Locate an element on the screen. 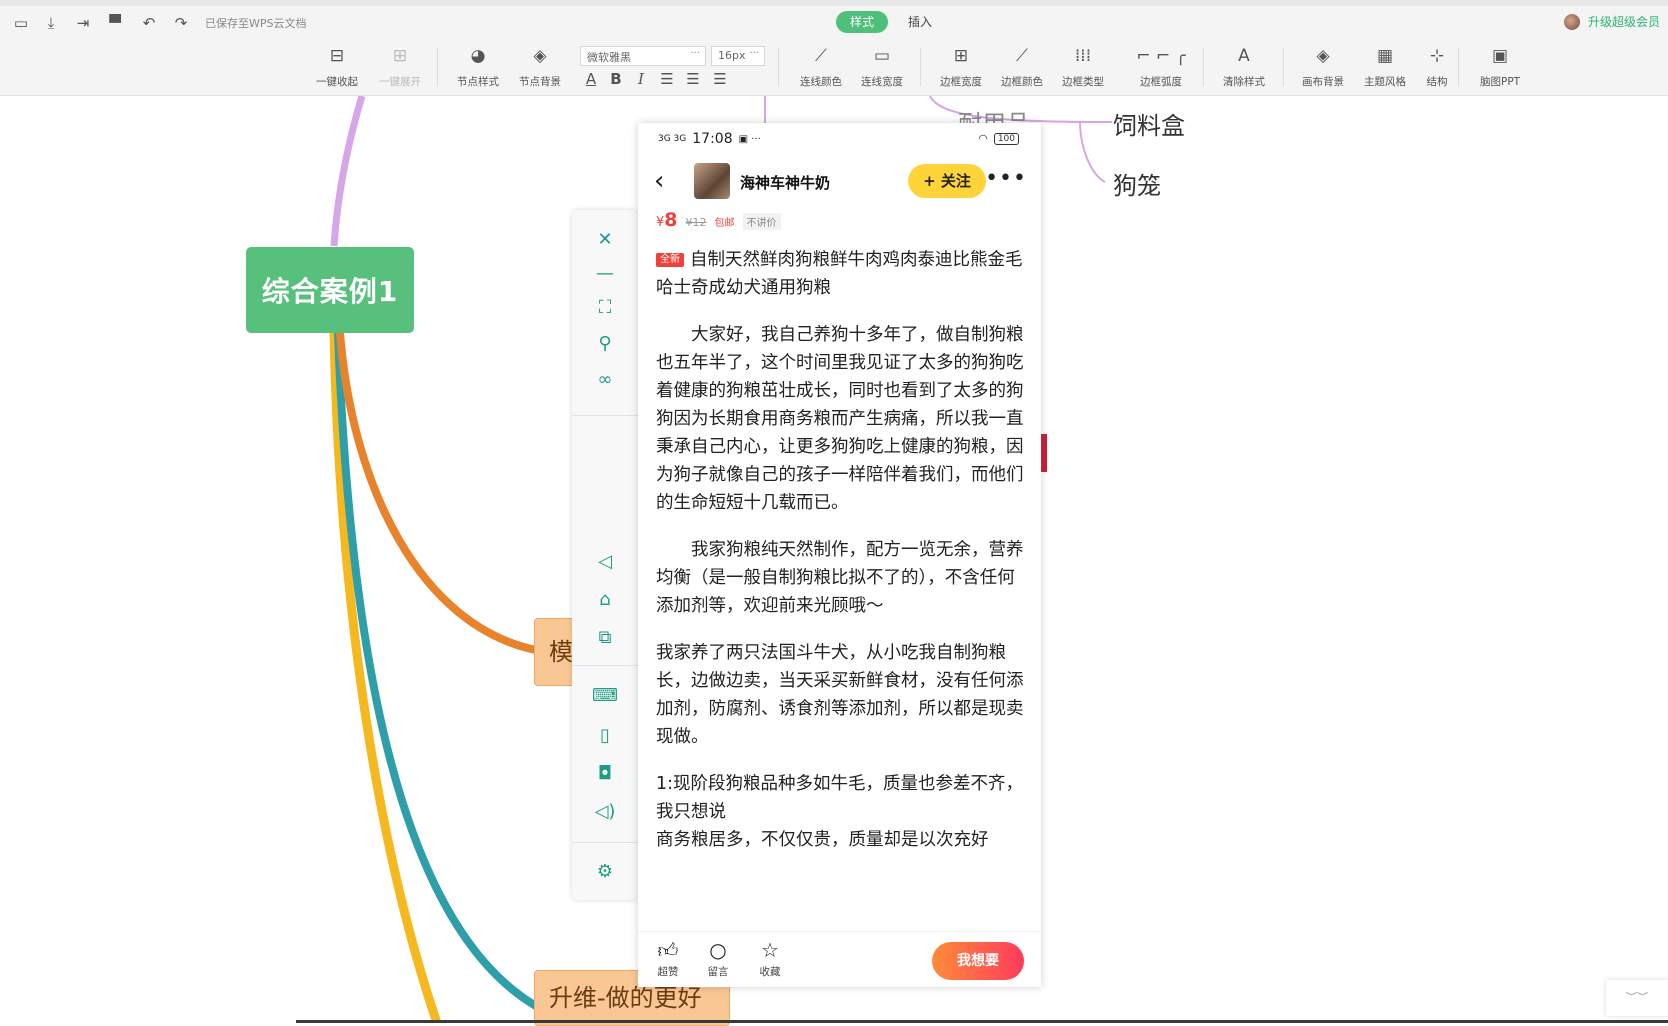  save-status: 已保存至WPS云文档 is located at coordinates (256, 23).